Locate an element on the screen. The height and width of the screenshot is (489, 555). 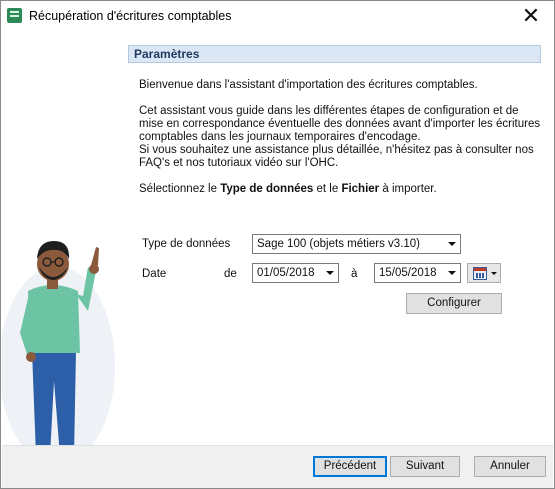
close-button: ✕ is located at coordinates (531, 16).